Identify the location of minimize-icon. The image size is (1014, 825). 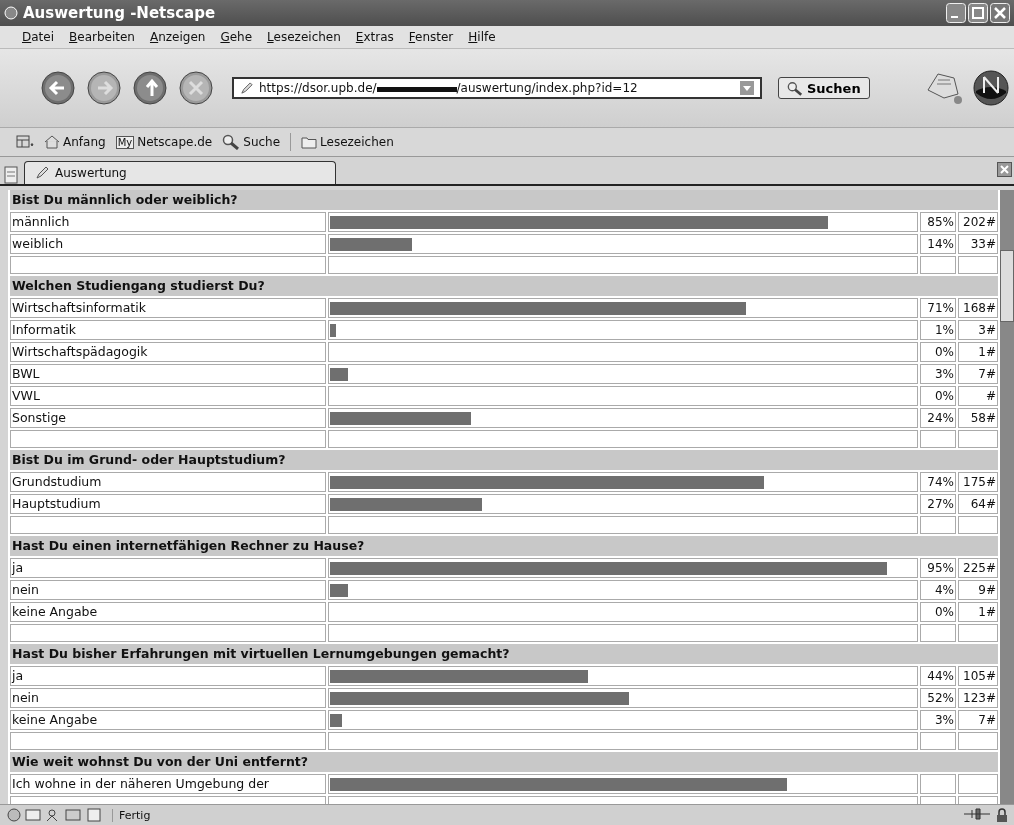
(956, 13).